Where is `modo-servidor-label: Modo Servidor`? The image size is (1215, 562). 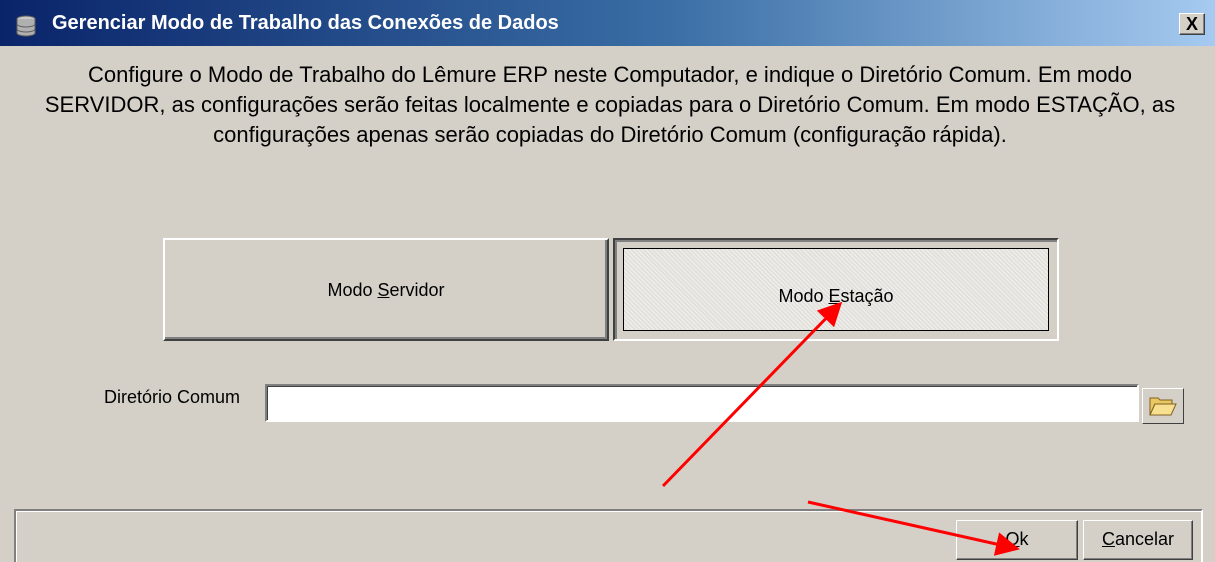
modo-servidor-label: Modo Servidor is located at coordinates (386, 290).